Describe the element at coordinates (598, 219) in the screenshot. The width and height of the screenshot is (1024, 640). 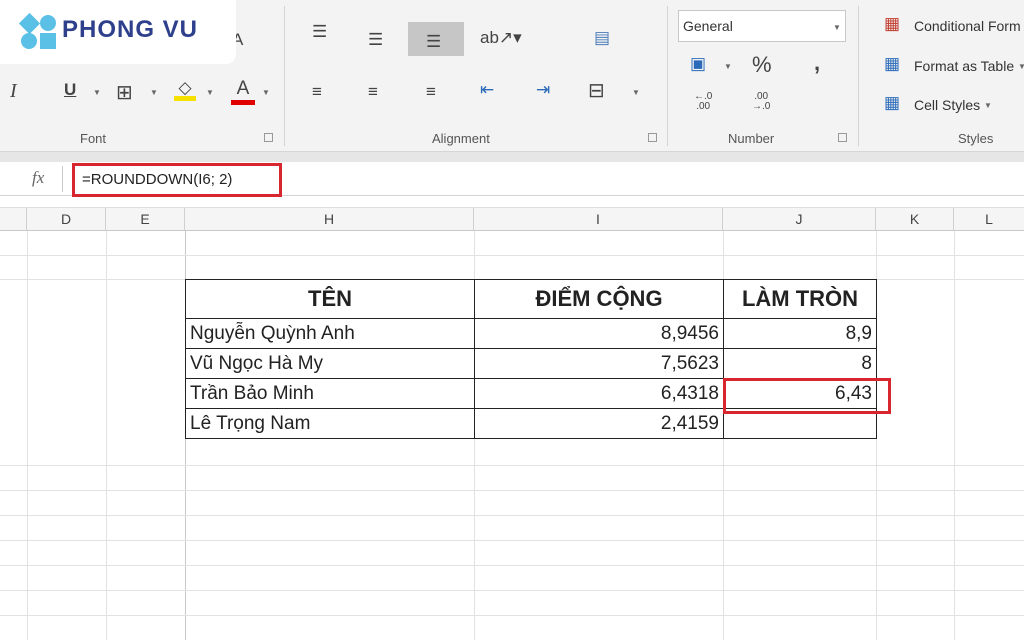
I see `column-header-i: I` at that location.